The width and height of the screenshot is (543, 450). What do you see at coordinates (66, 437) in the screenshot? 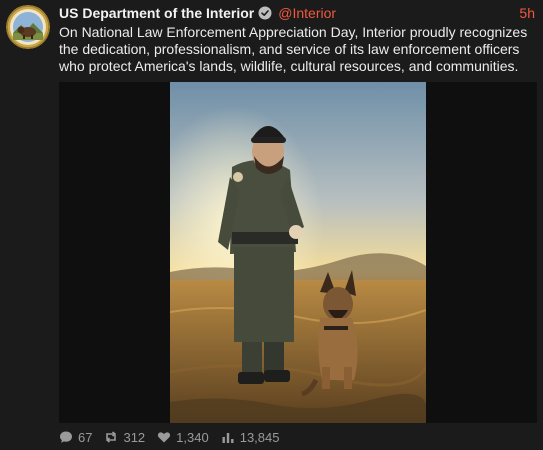
I see `comment-icon` at bounding box center [66, 437].